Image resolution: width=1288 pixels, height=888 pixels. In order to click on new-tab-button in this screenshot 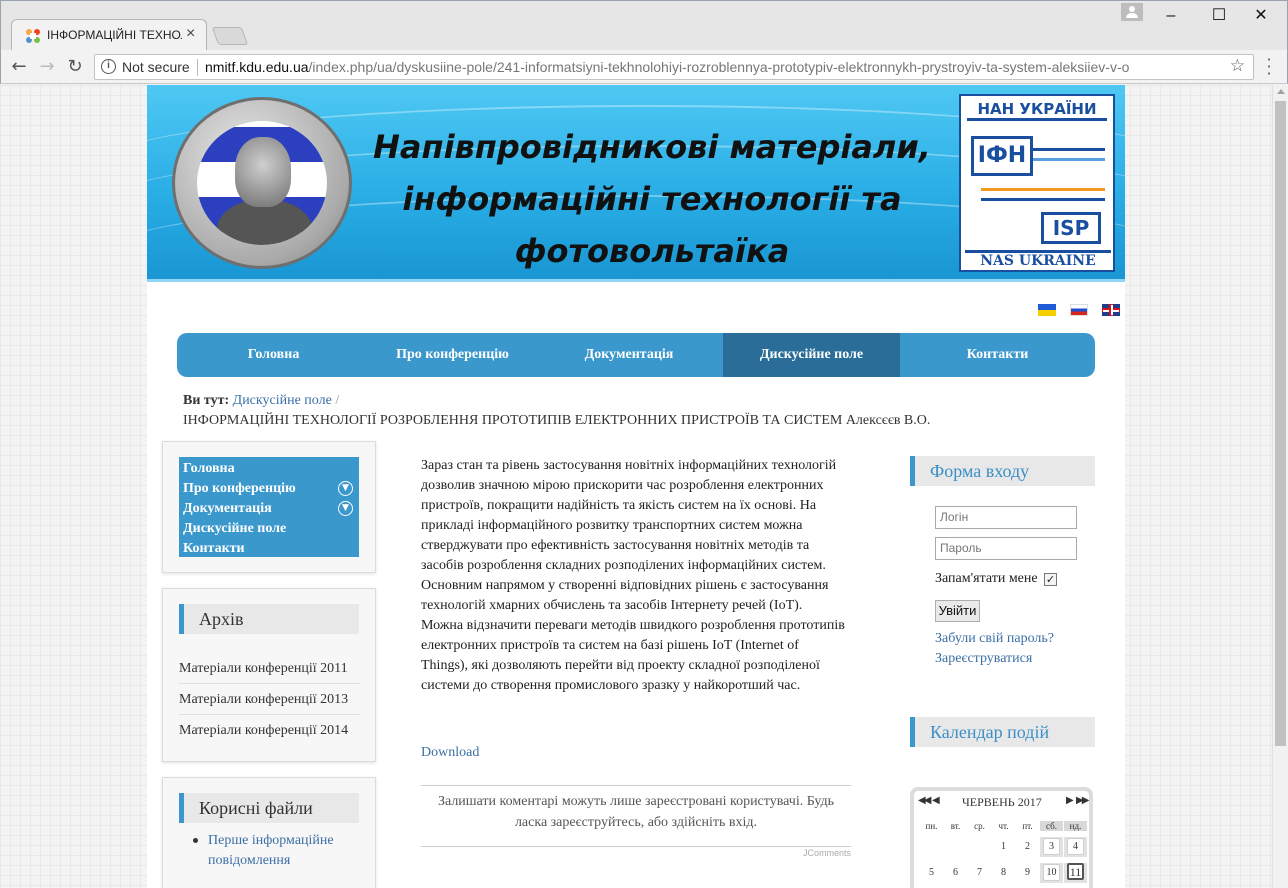, I will do `click(230, 36)`.